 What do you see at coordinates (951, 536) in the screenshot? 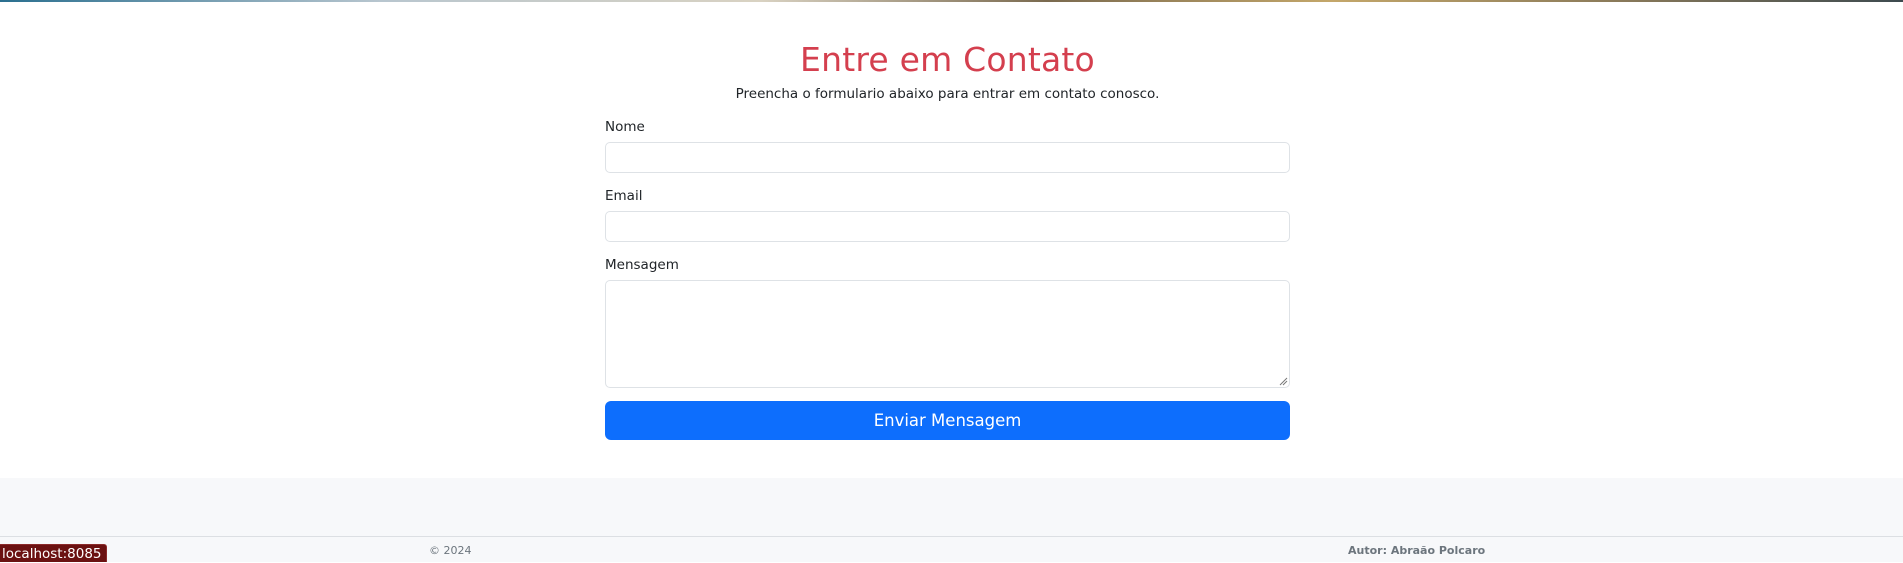
I see `footer-divider` at bounding box center [951, 536].